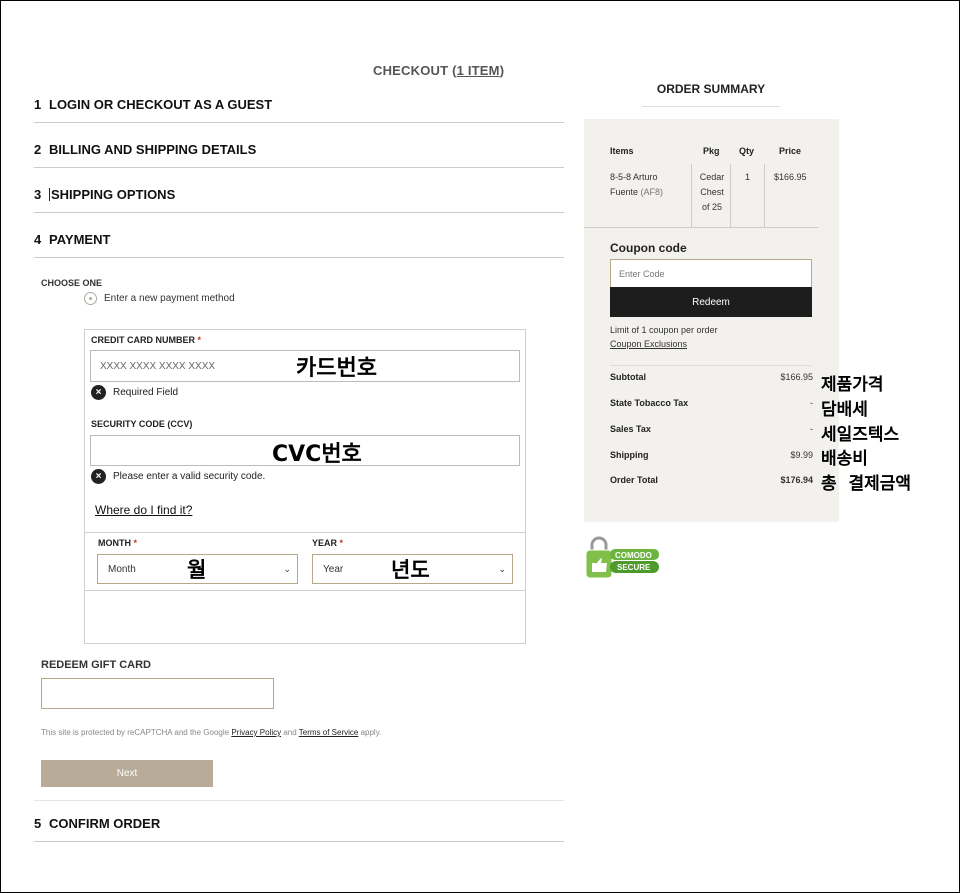 The height and width of the screenshot is (893, 960). I want to click on step-label: SHIPPING OPTIONS, so click(113, 194).